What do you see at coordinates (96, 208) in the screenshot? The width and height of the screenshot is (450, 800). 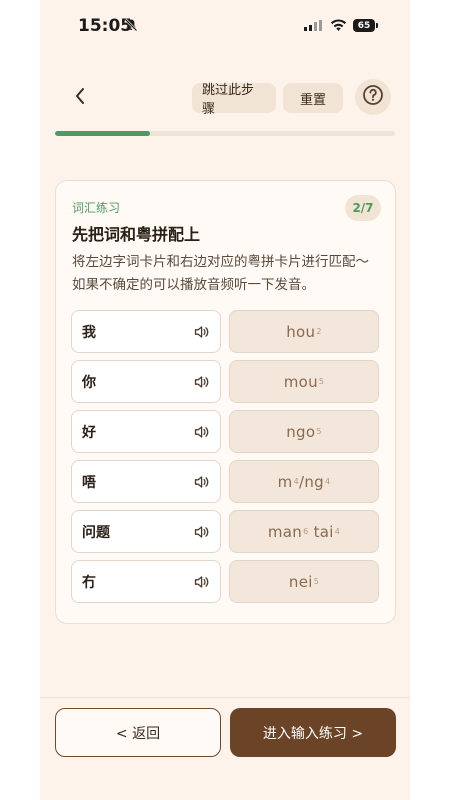 I see `card-tag: 词汇练习` at bounding box center [96, 208].